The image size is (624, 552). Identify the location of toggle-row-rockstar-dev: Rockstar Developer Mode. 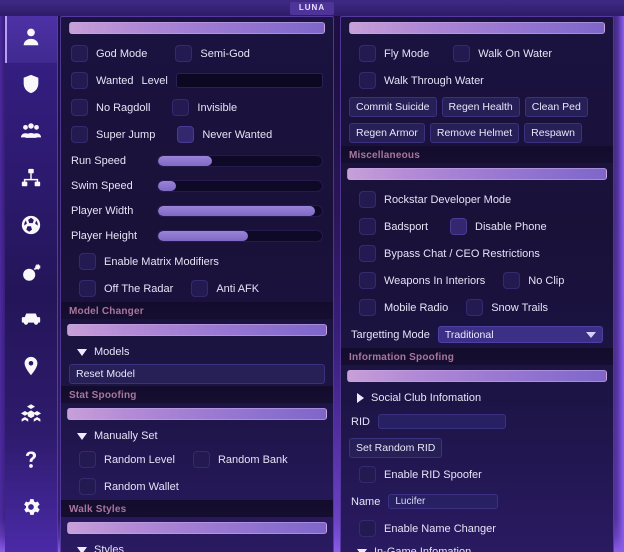
(477, 199).